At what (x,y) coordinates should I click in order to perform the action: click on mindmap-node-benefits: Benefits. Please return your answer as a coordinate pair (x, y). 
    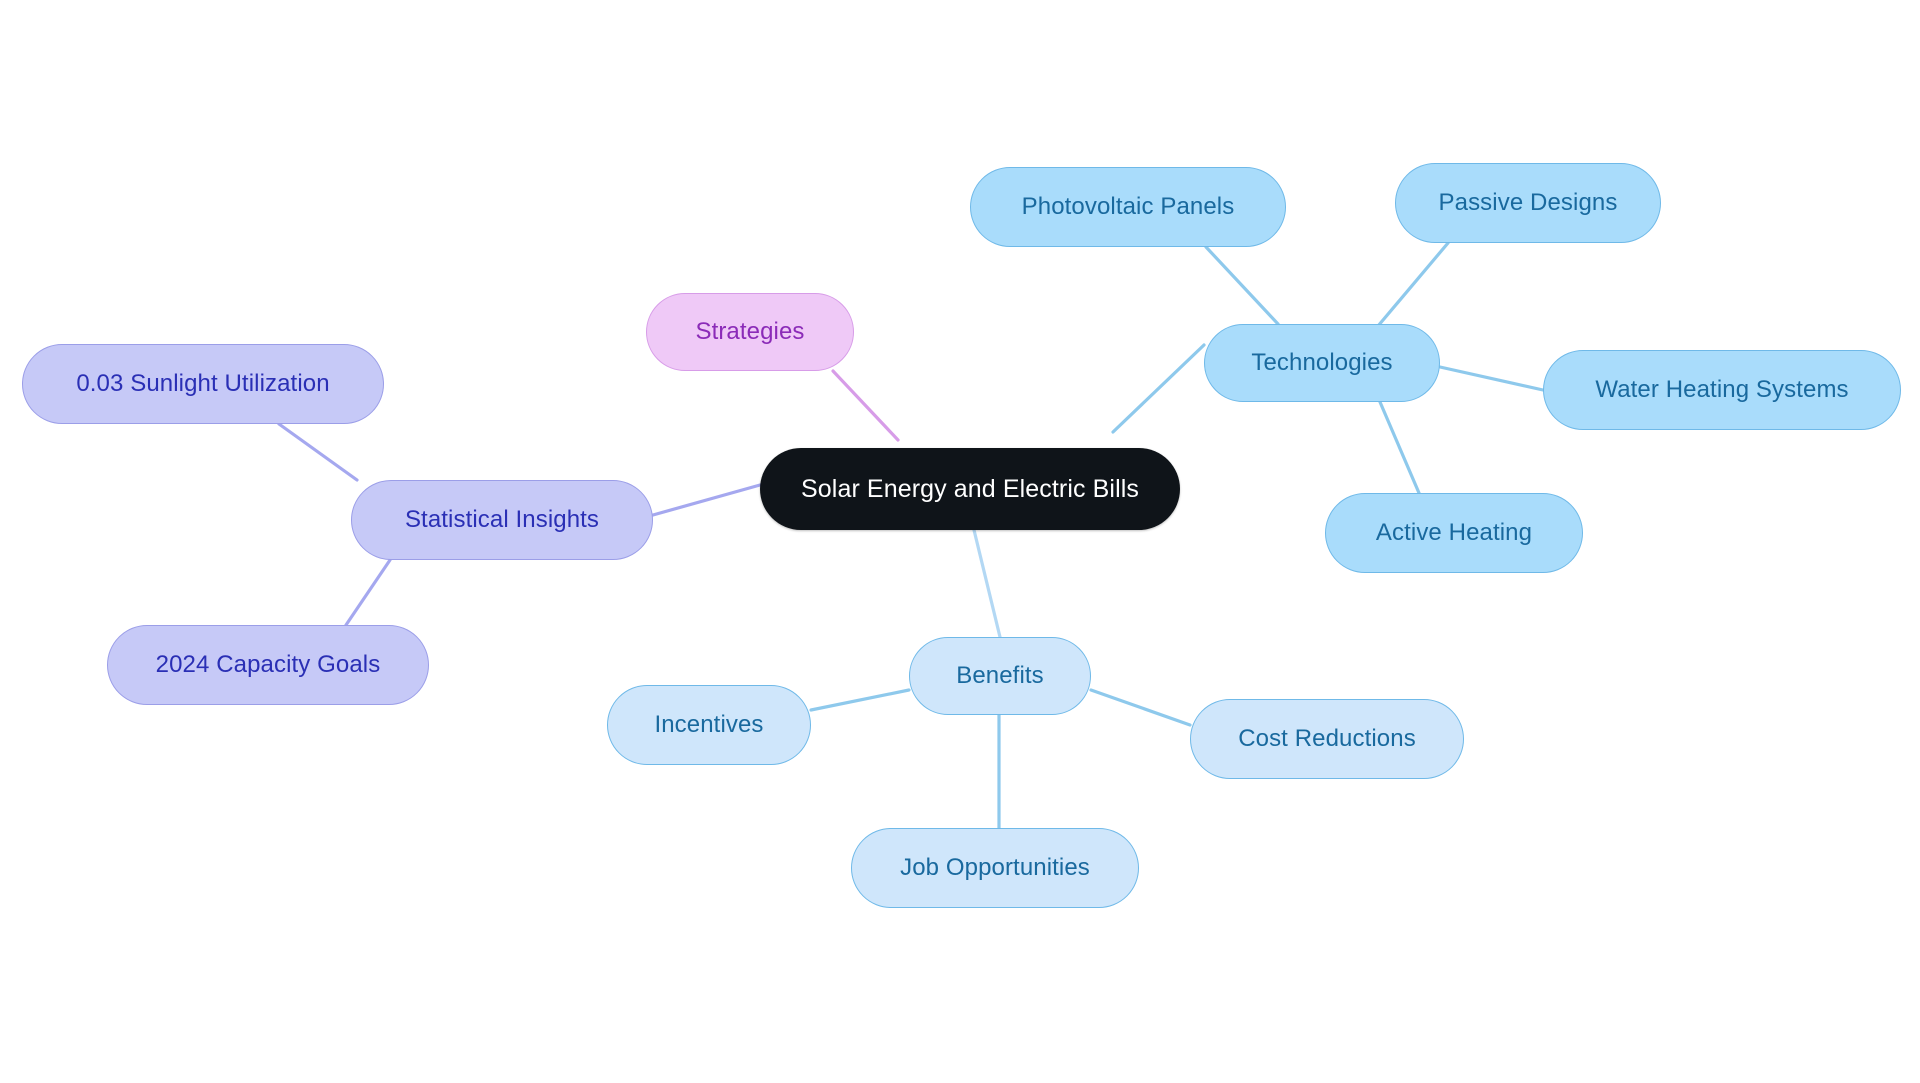
    Looking at the image, I should click on (1000, 676).